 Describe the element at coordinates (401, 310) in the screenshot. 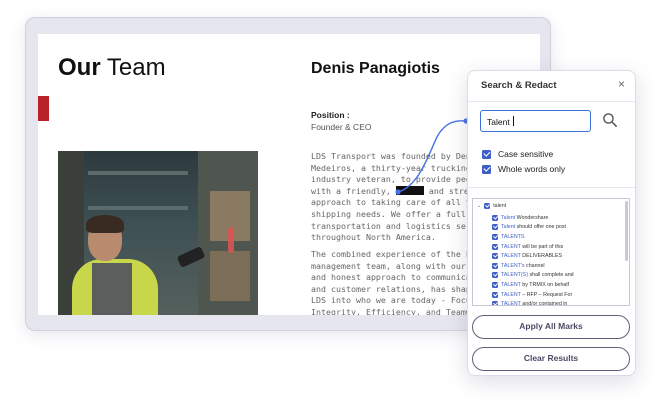

I see `bio-line: Integrity, Efficiency, and Teamwork.` at that location.